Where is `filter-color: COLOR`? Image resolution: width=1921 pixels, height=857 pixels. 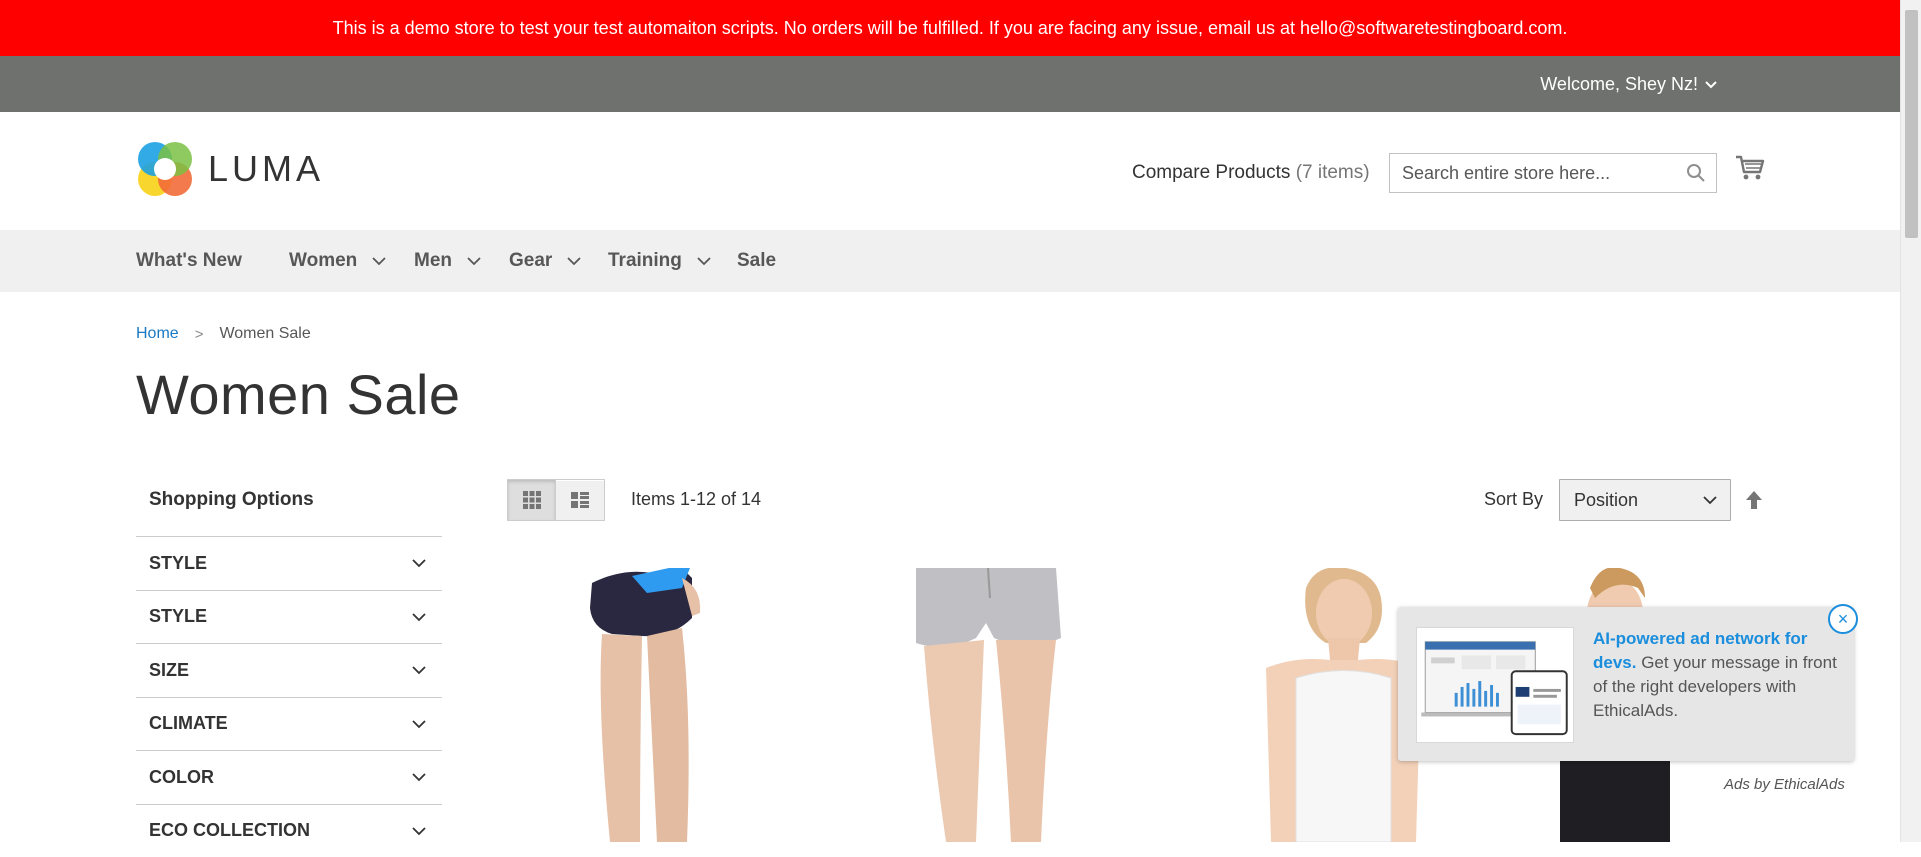 filter-color: COLOR is located at coordinates (289, 777).